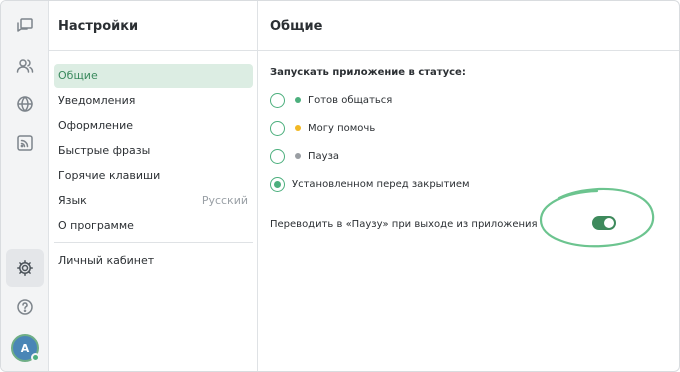 The height and width of the screenshot is (372, 680). I want to click on menu-item-label: Горячие клавиши, so click(109, 175).